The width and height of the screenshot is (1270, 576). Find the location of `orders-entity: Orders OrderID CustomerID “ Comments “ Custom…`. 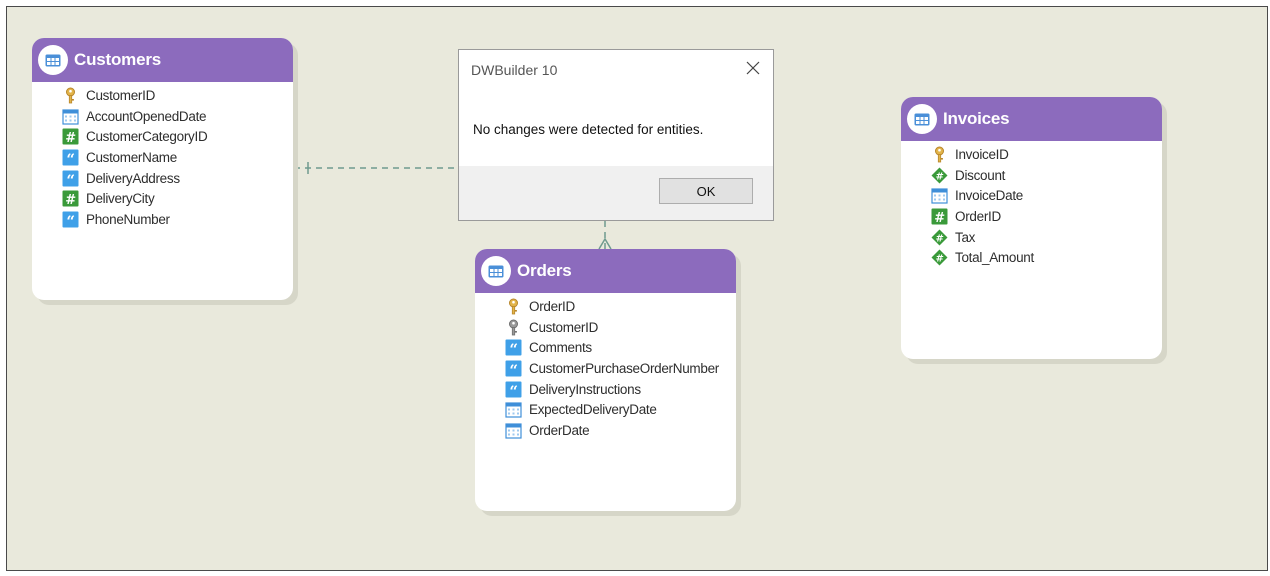

orders-entity: Orders OrderID CustomerID “ Comments “ Custom… is located at coordinates (605, 380).